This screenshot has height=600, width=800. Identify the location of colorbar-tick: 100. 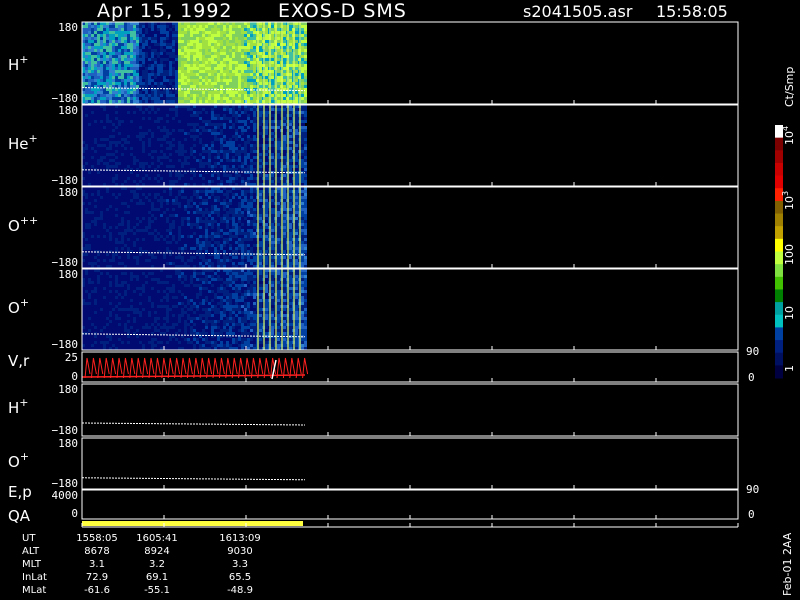
(789, 254).